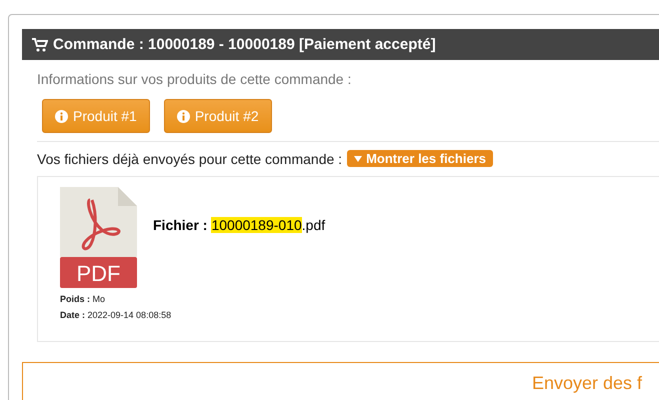 The height and width of the screenshot is (400, 659). Describe the element at coordinates (244, 44) in the screenshot. I see `order-title: Commande : 10000189 - 10000189 [Paiement accepté]` at that location.